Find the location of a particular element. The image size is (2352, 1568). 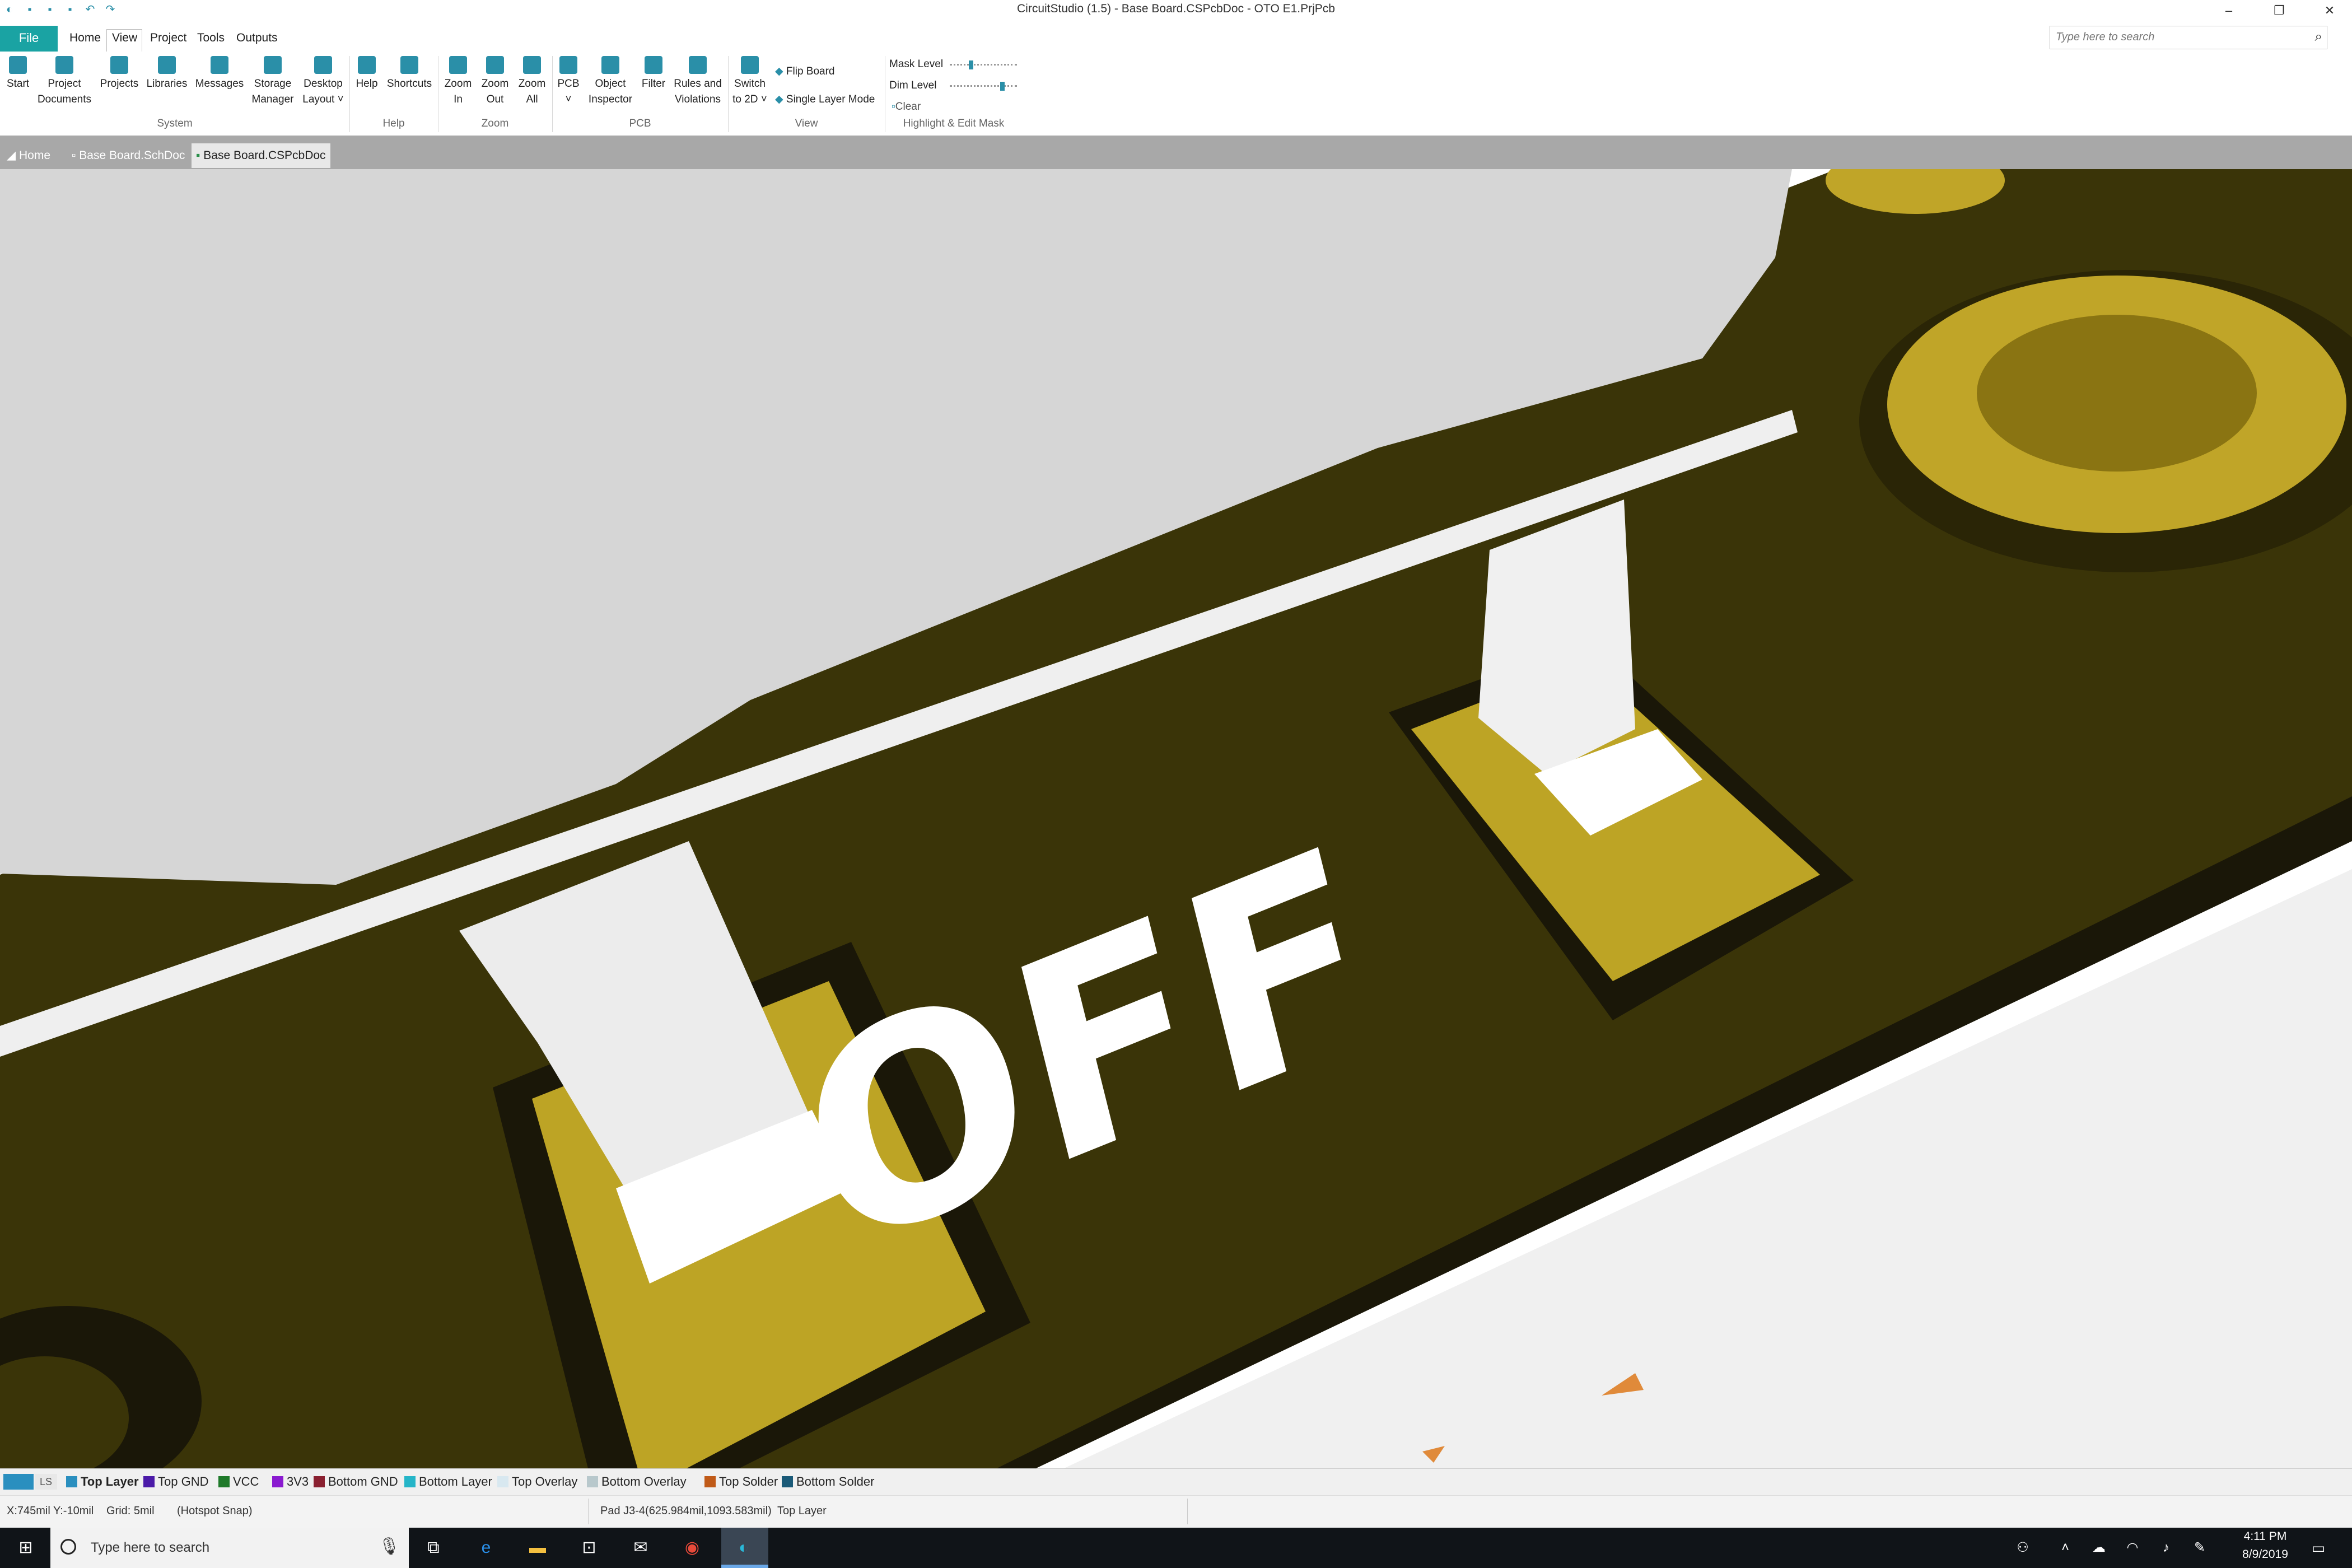

mask-level-slider-knob is located at coordinates (971, 65).